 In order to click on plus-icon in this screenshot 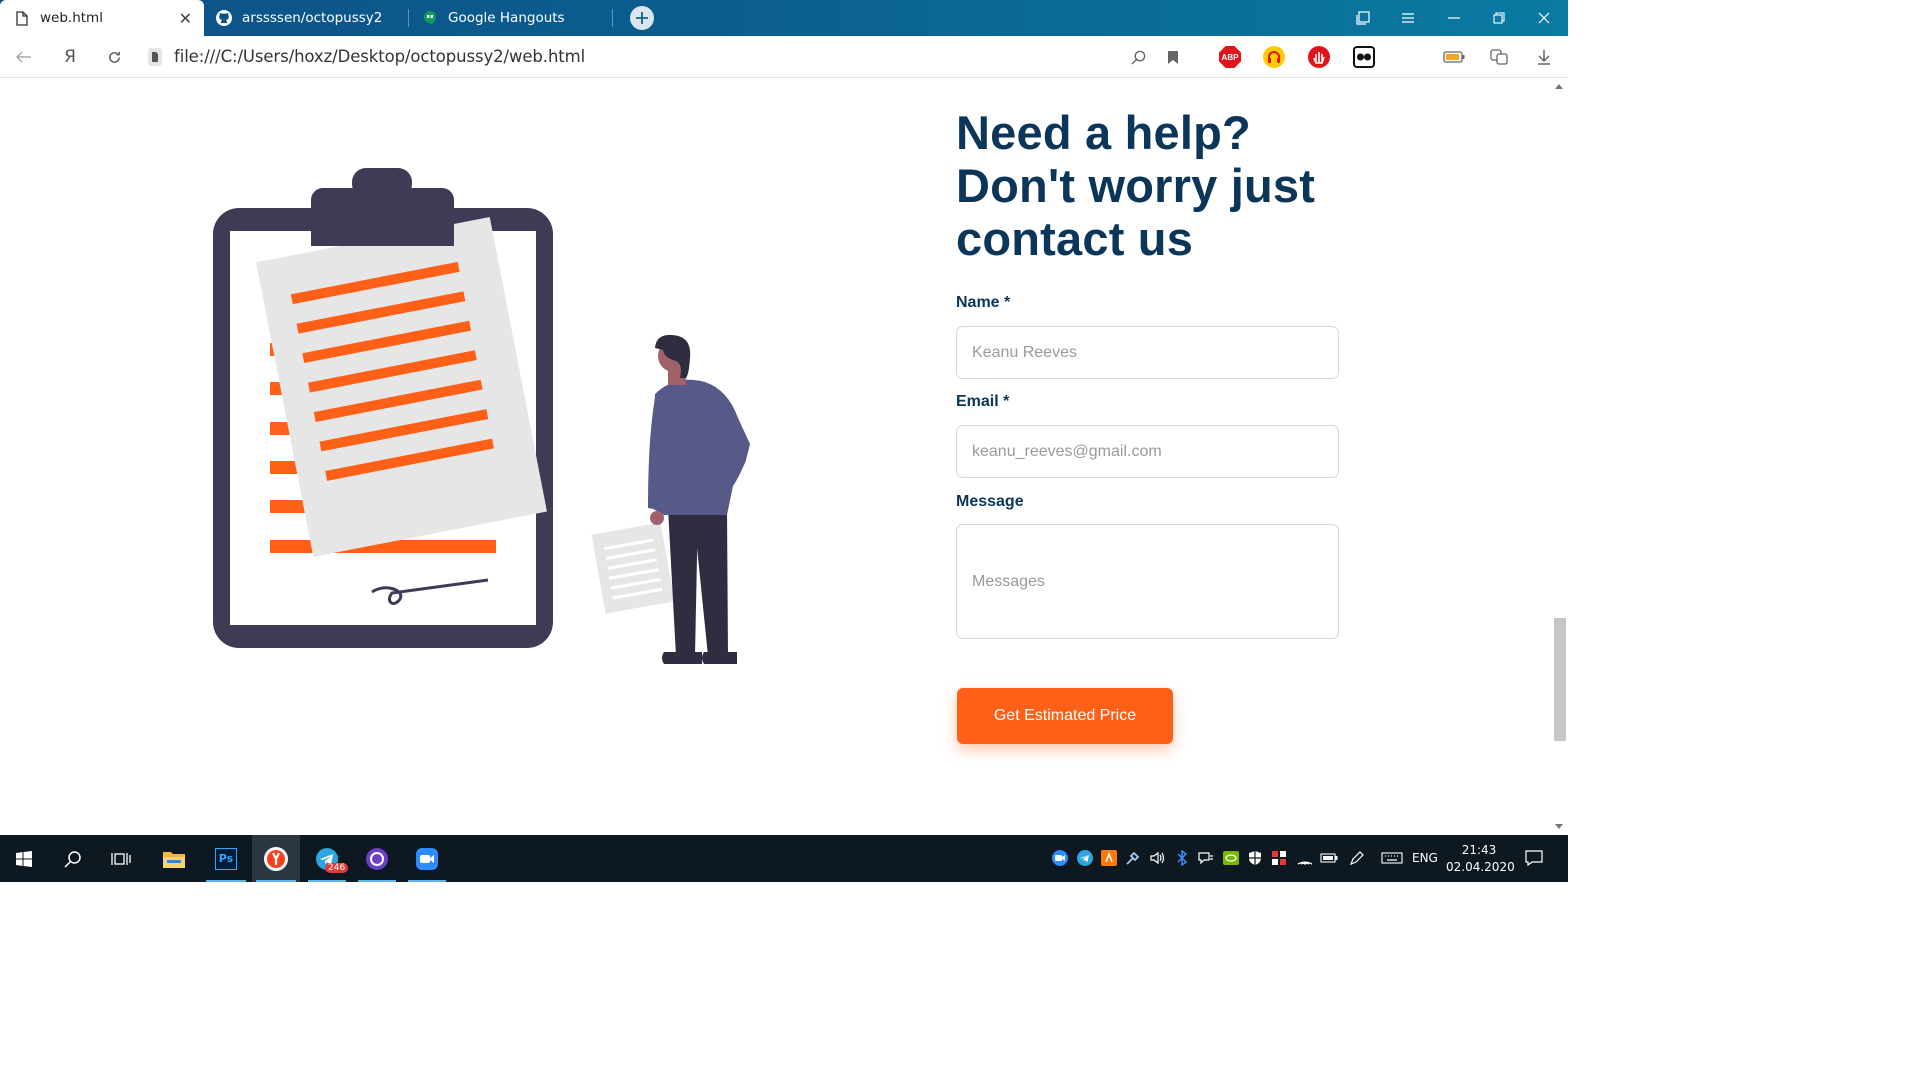, I will do `click(642, 18)`.